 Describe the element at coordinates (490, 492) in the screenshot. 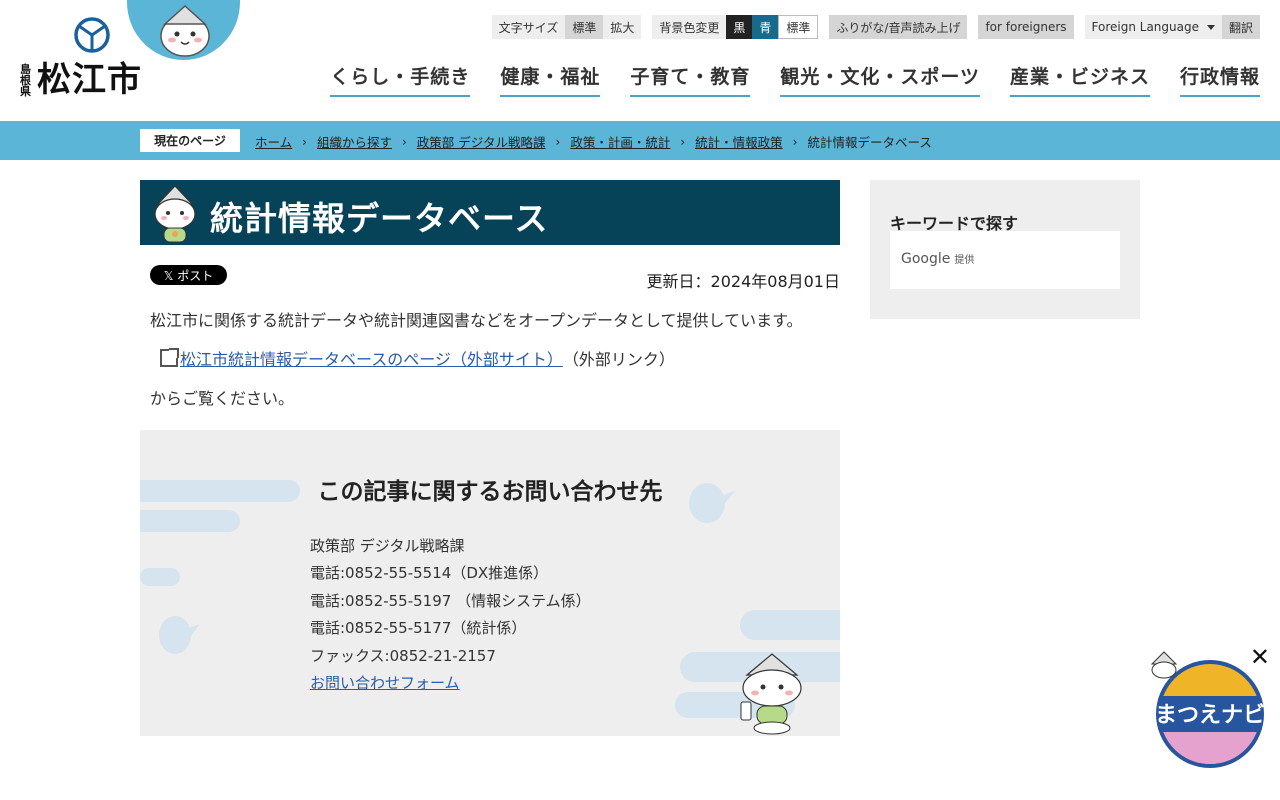

I see `contact-heading: この記事に関するお問い合わせ先` at that location.